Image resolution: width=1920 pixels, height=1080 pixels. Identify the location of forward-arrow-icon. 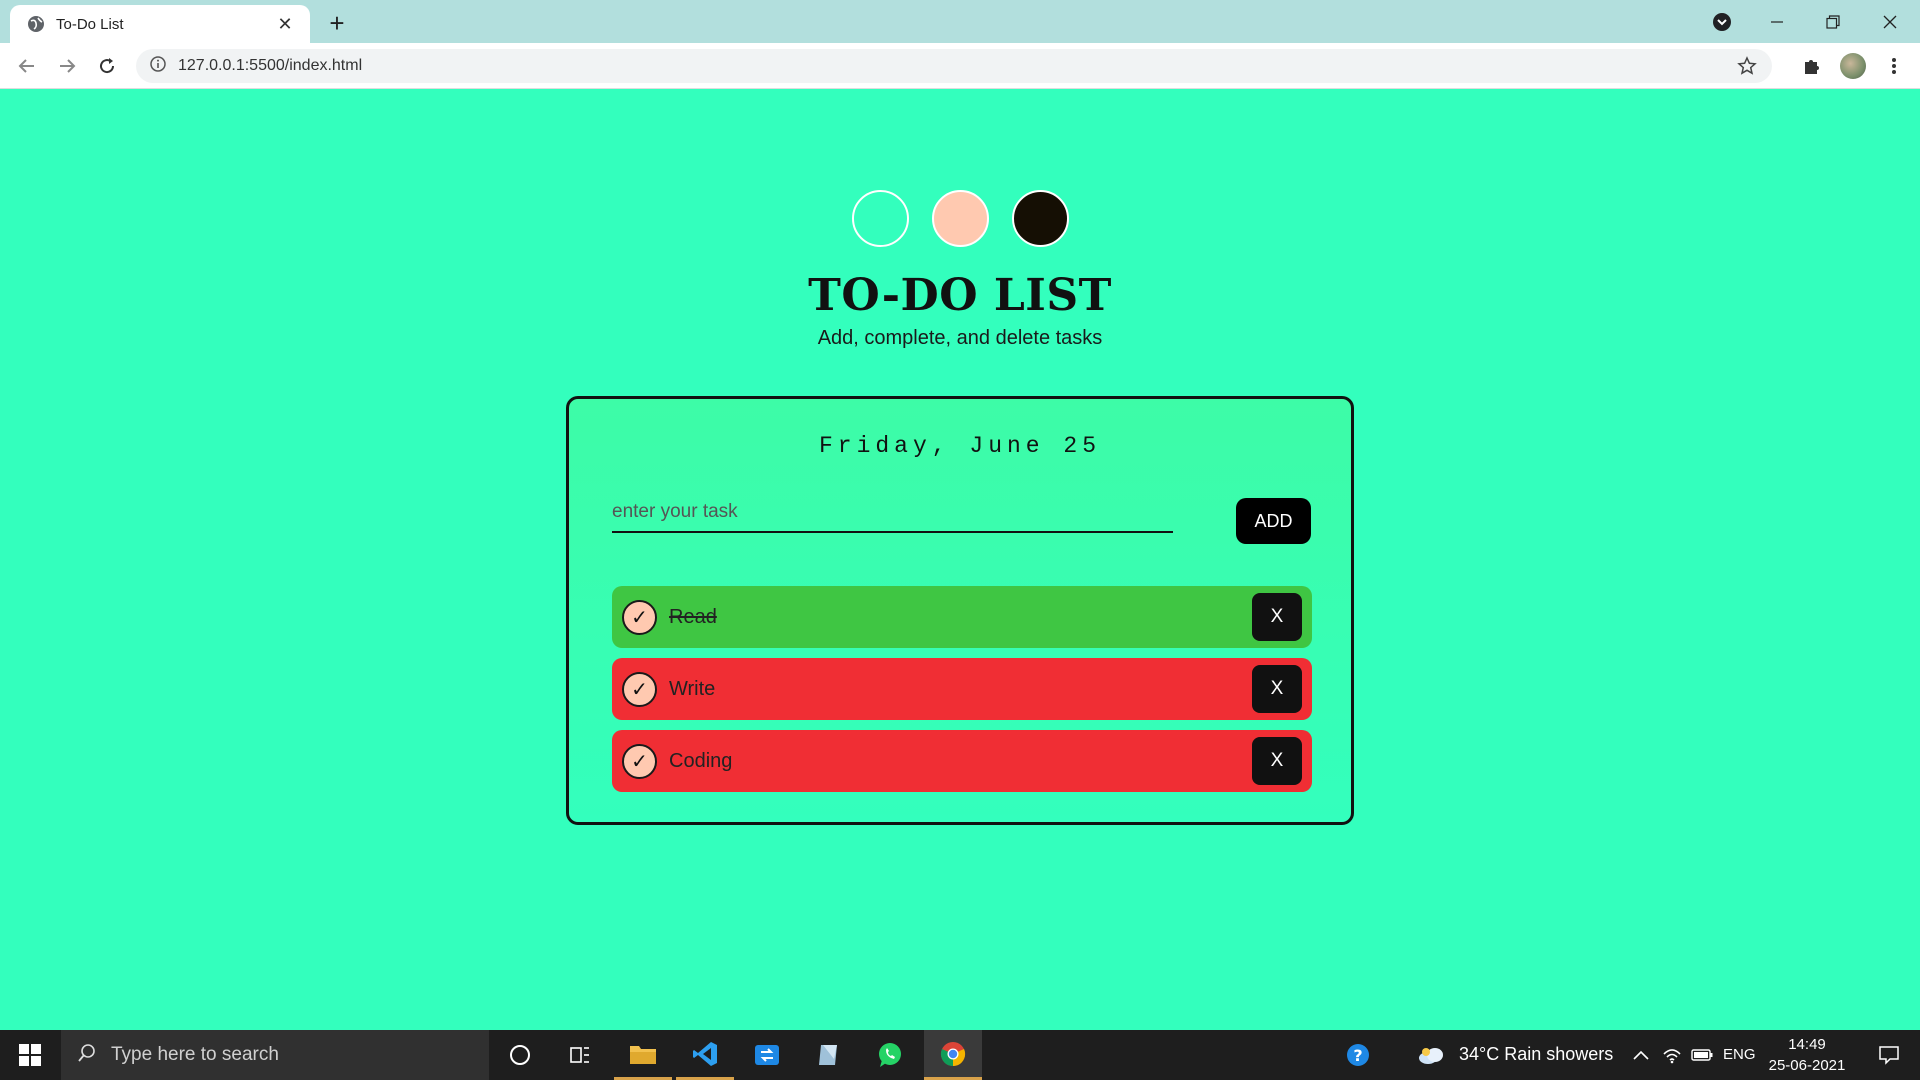
(67, 66).